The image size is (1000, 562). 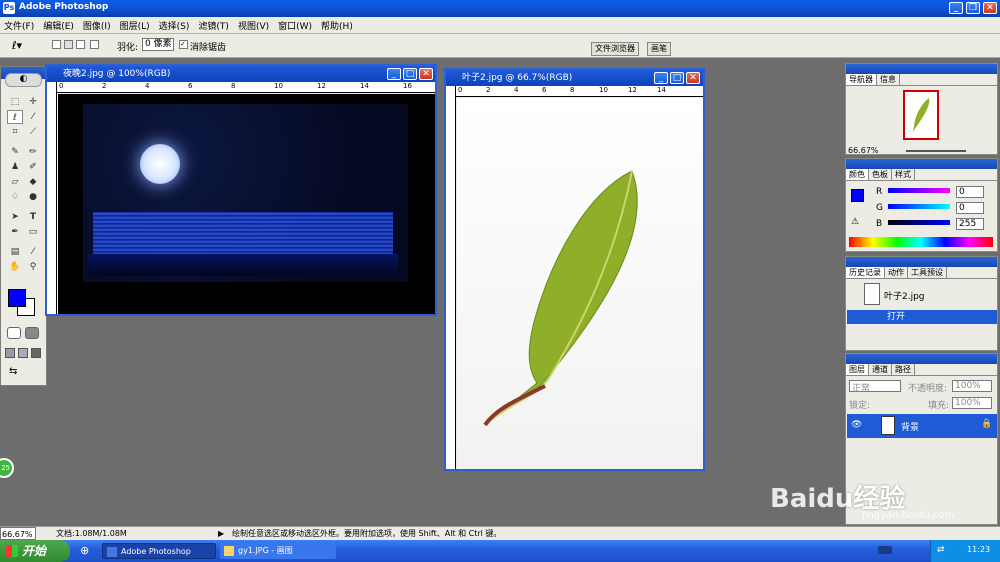 I want to click on screen-mode-standard-icon, so click(x=10, y=353).